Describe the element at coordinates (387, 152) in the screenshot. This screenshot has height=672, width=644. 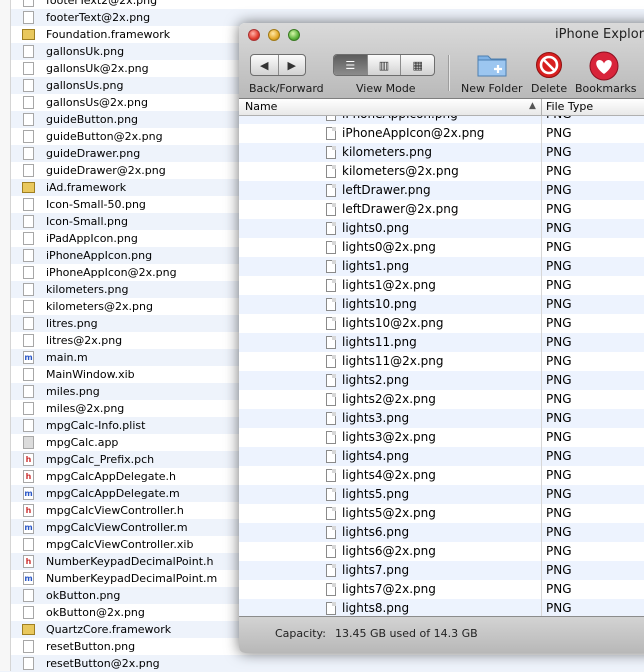
I see `file-name: kilometers.png` at that location.